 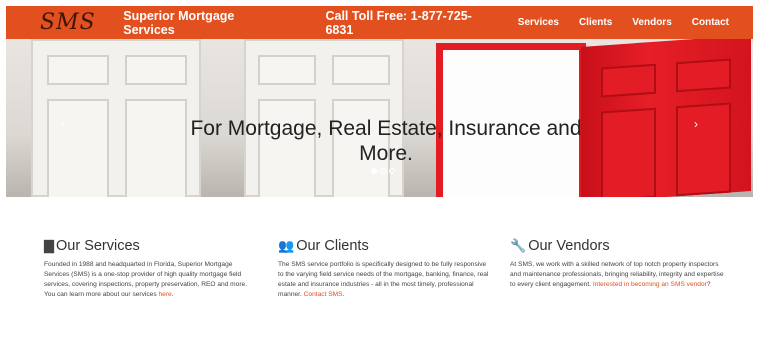 I want to click on toll-free-phone: Call Toll Free: 1-877-725-6831, so click(x=398, y=22).